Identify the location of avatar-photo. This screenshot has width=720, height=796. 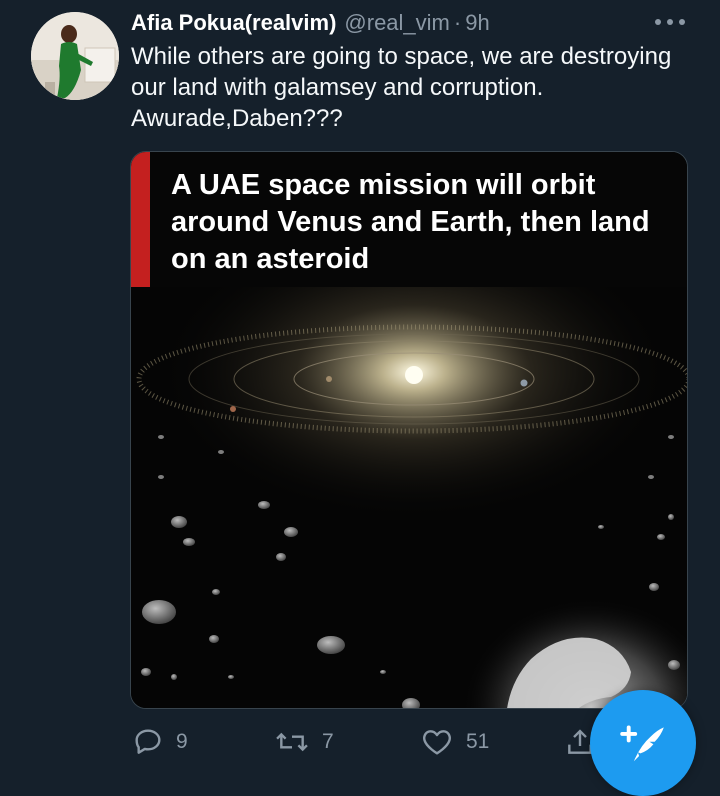
(75, 56).